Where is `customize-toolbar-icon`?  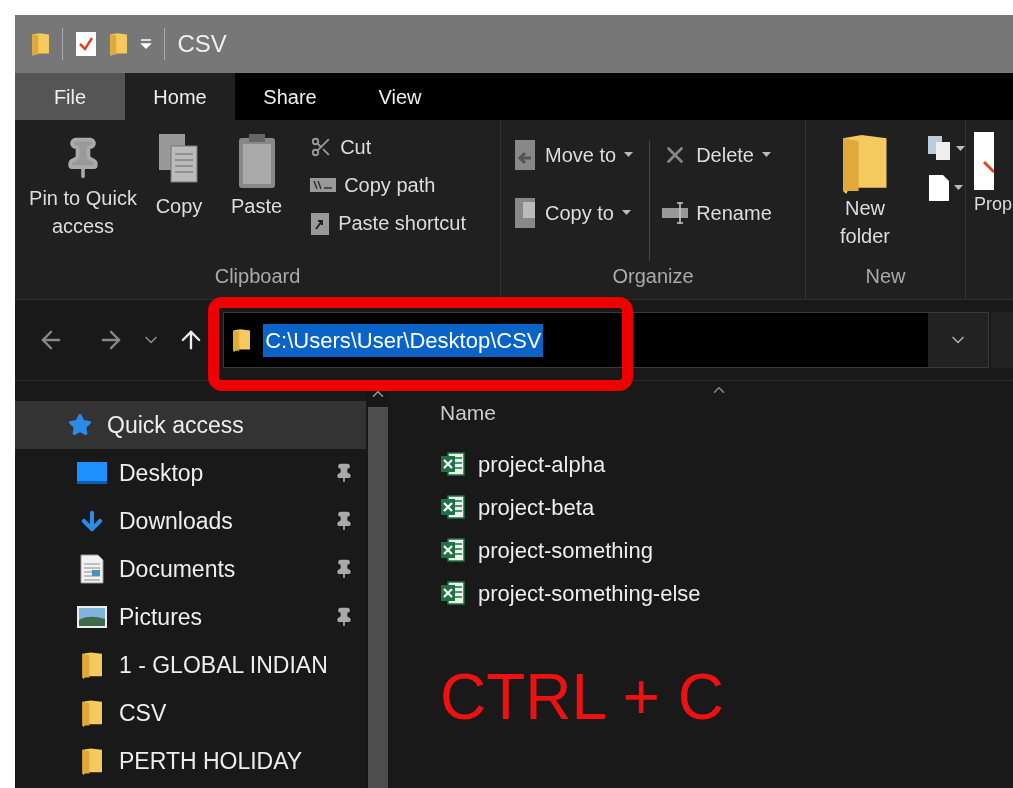
customize-toolbar-icon is located at coordinates (146, 44).